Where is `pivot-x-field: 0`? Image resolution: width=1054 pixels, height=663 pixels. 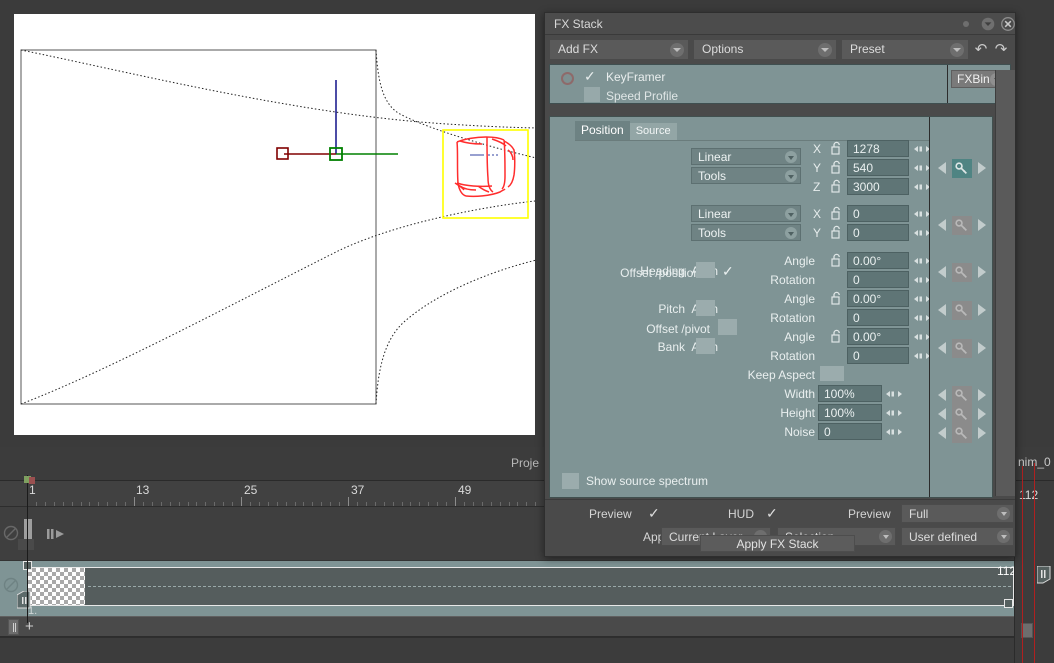
pivot-x-field: 0 is located at coordinates (878, 213).